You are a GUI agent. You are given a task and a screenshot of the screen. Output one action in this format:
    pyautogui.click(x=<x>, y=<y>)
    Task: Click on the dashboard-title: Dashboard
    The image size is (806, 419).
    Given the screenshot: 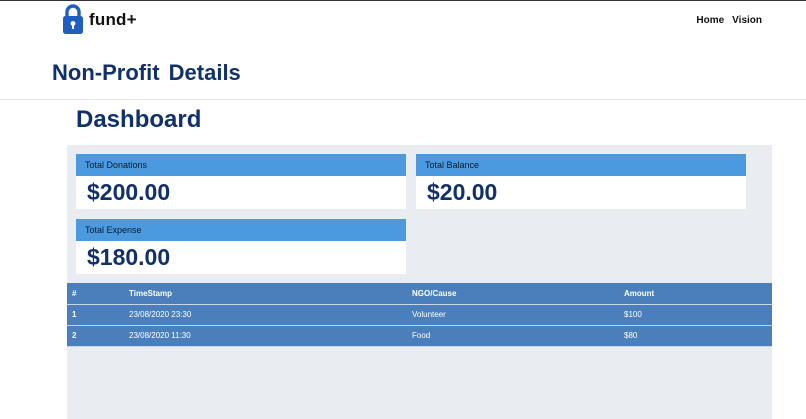 What is the action you would take?
    pyautogui.click(x=139, y=119)
    